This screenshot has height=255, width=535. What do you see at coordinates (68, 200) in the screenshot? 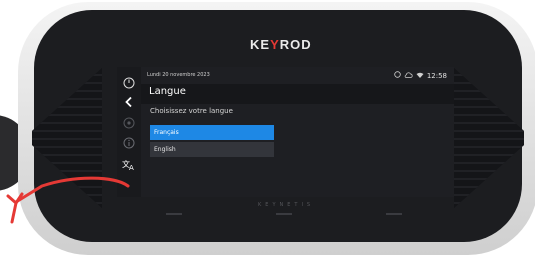
I see `annotation-arrow` at bounding box center [68, 200].